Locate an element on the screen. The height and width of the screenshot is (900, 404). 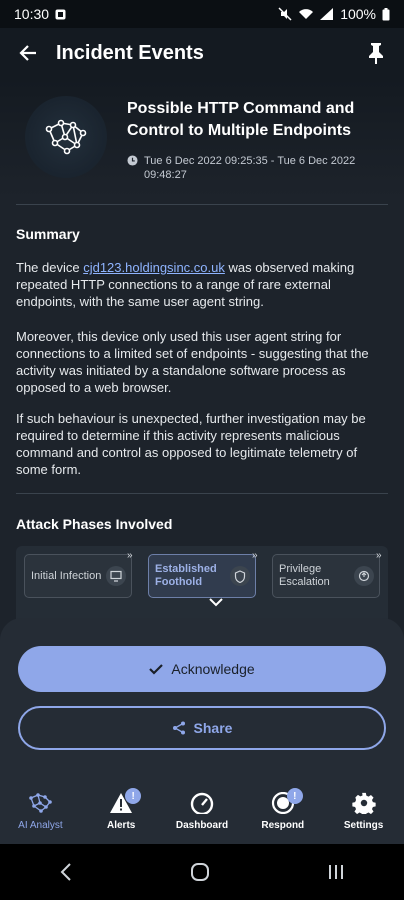
privilege-icon is located at coordinates (364, 576).